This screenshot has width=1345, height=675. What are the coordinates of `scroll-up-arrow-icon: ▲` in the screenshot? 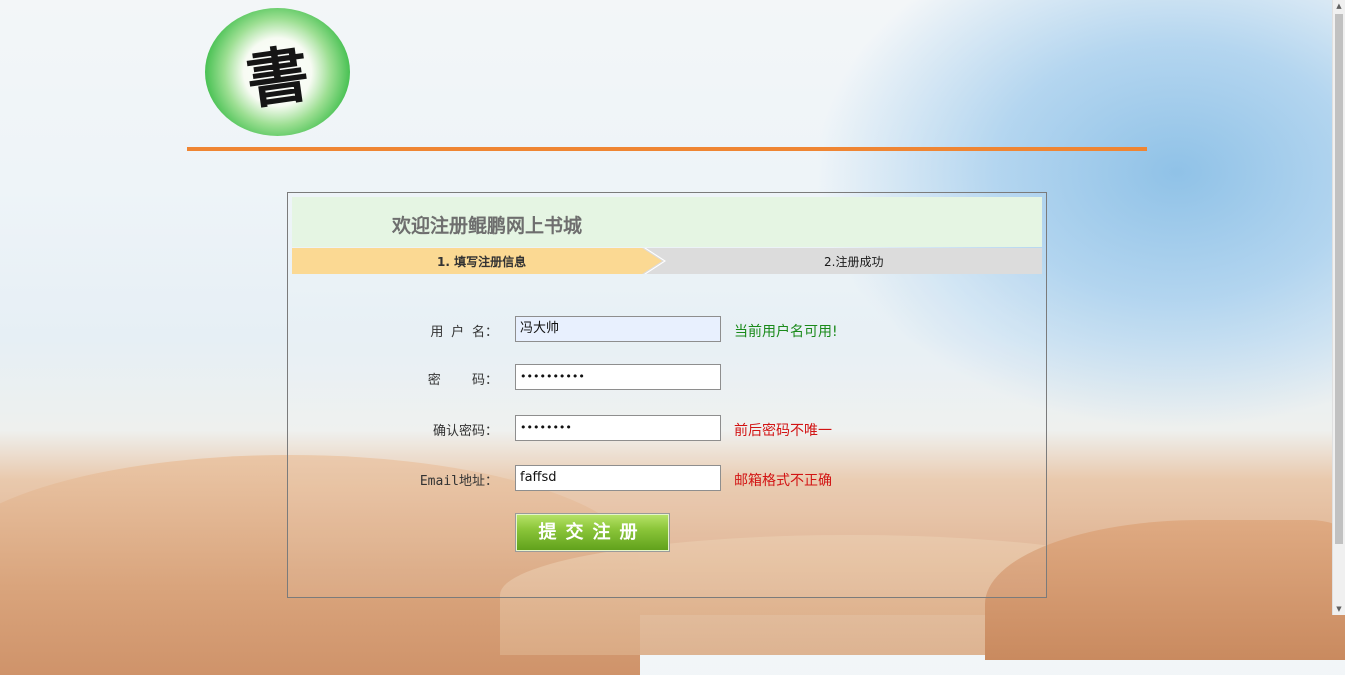 It's located at (1339, 6).